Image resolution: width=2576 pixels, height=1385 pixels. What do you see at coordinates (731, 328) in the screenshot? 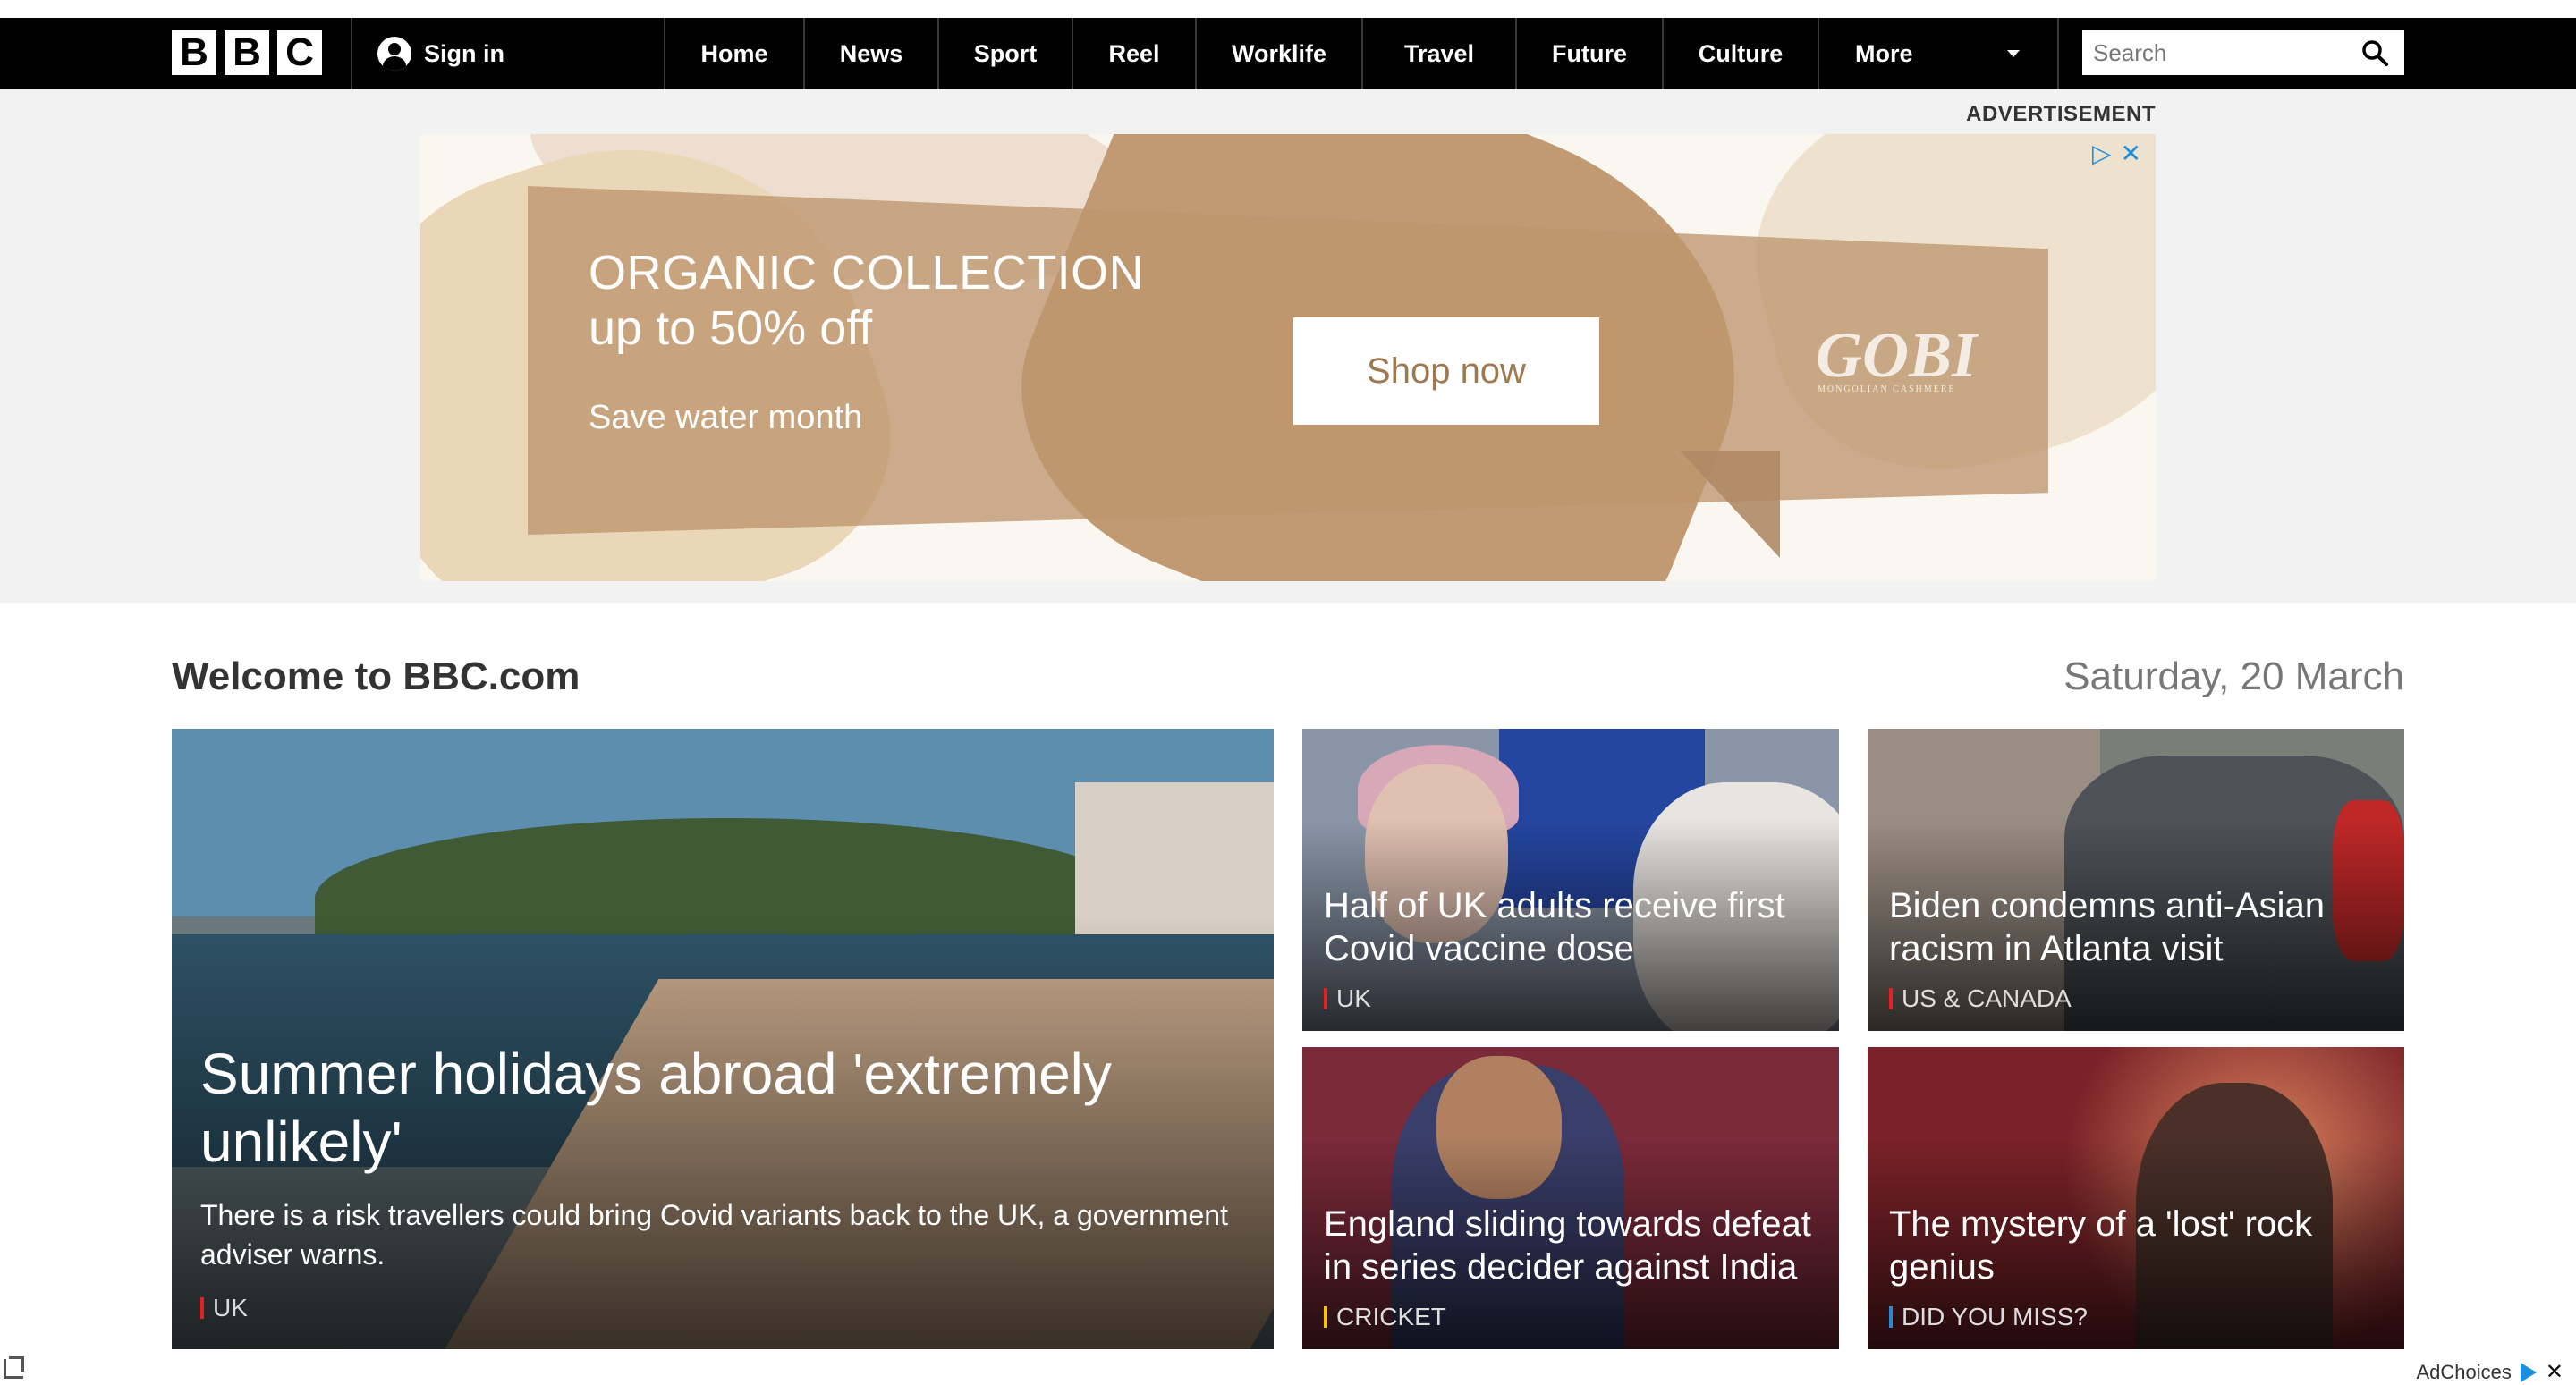
I see `ad-discount: up to 50% off` at bounding box center [731, 328].